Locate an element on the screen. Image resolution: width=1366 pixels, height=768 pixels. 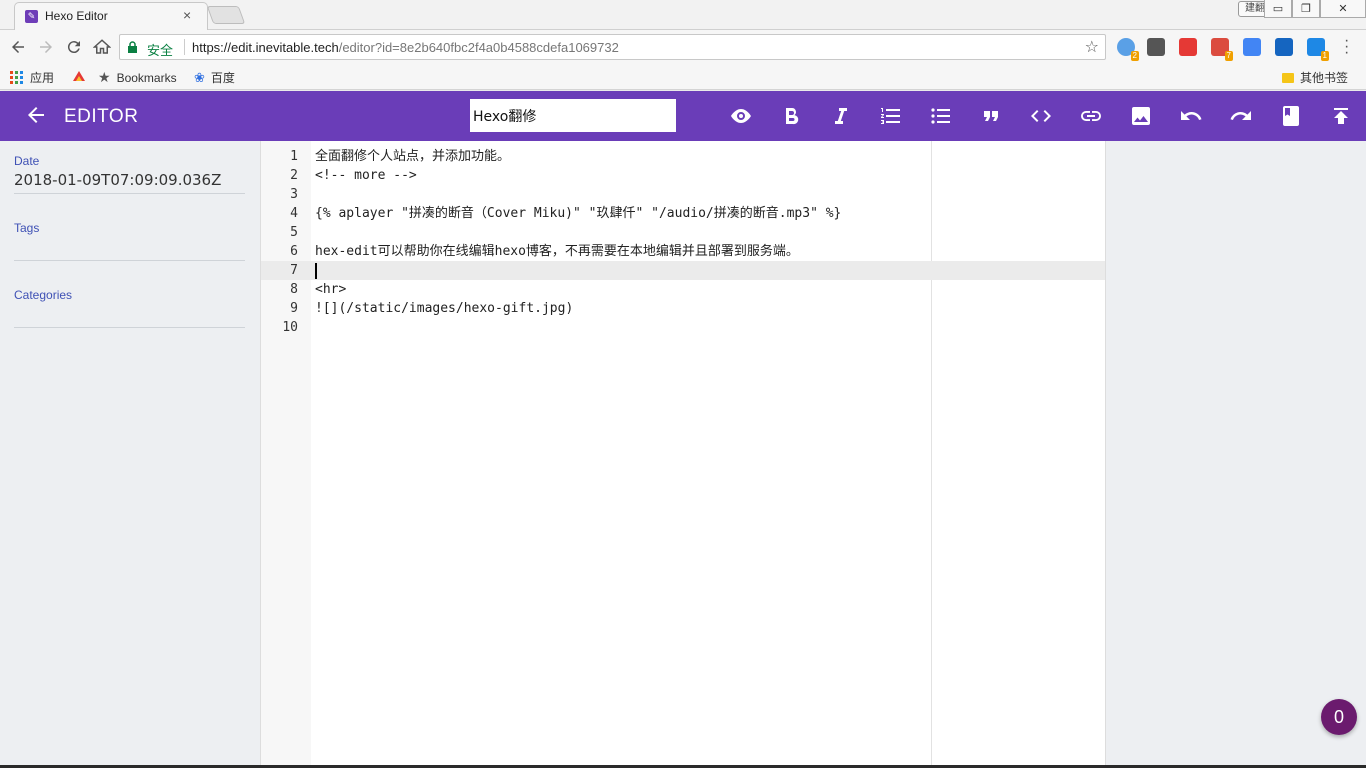
line-text: <!-- more --> is located at coordinates (366, 175).